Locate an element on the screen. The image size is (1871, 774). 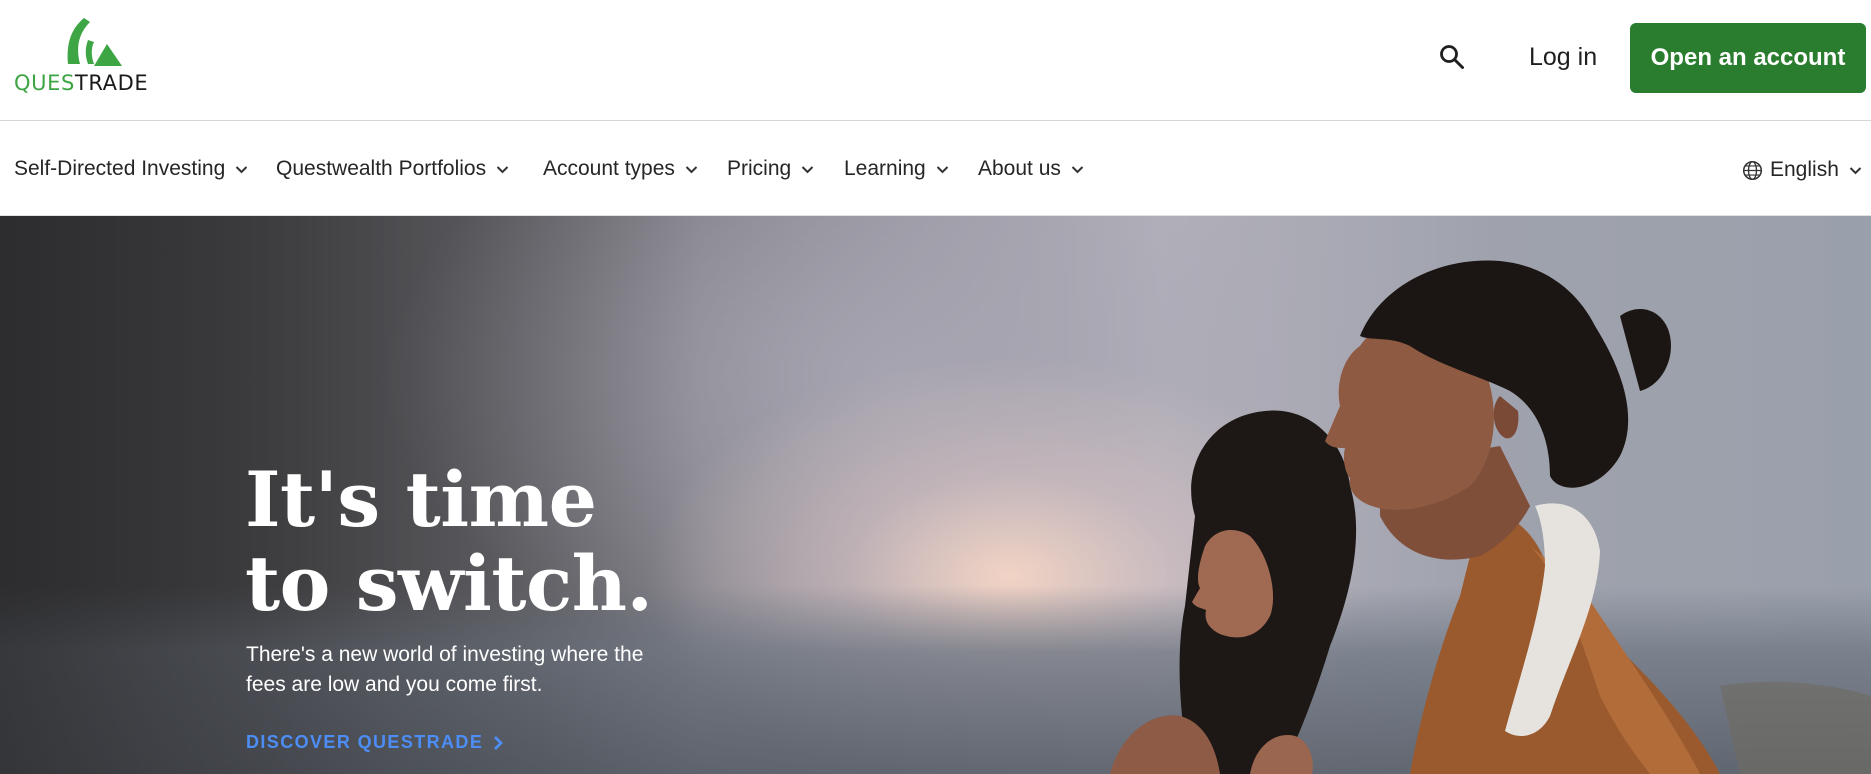
nav-item-pricing: Pricing is located at coordinates (770, 169).